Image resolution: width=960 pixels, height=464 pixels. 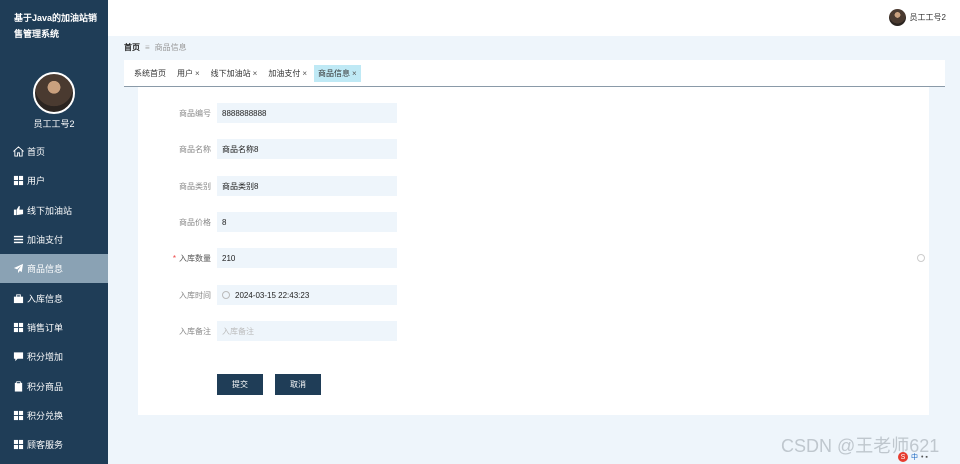 I want to click on submit-button: 提交, so click(x=240, y=384).